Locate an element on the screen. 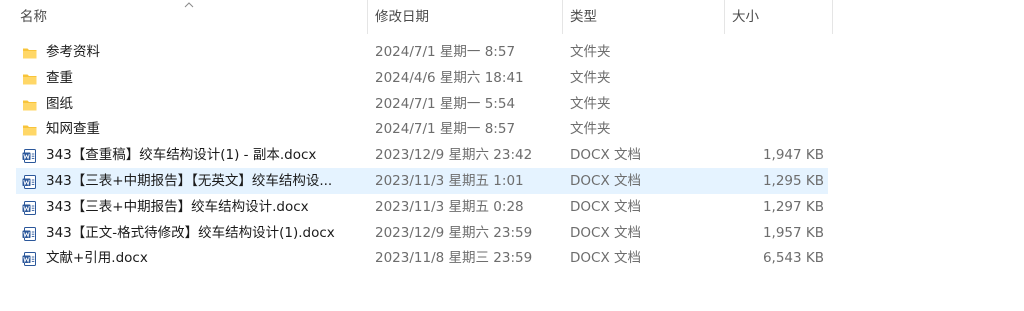 Image resolution: width=1024 pixels, height=311 pixels. file-name: 查重 is located at coordinates (59, 77).